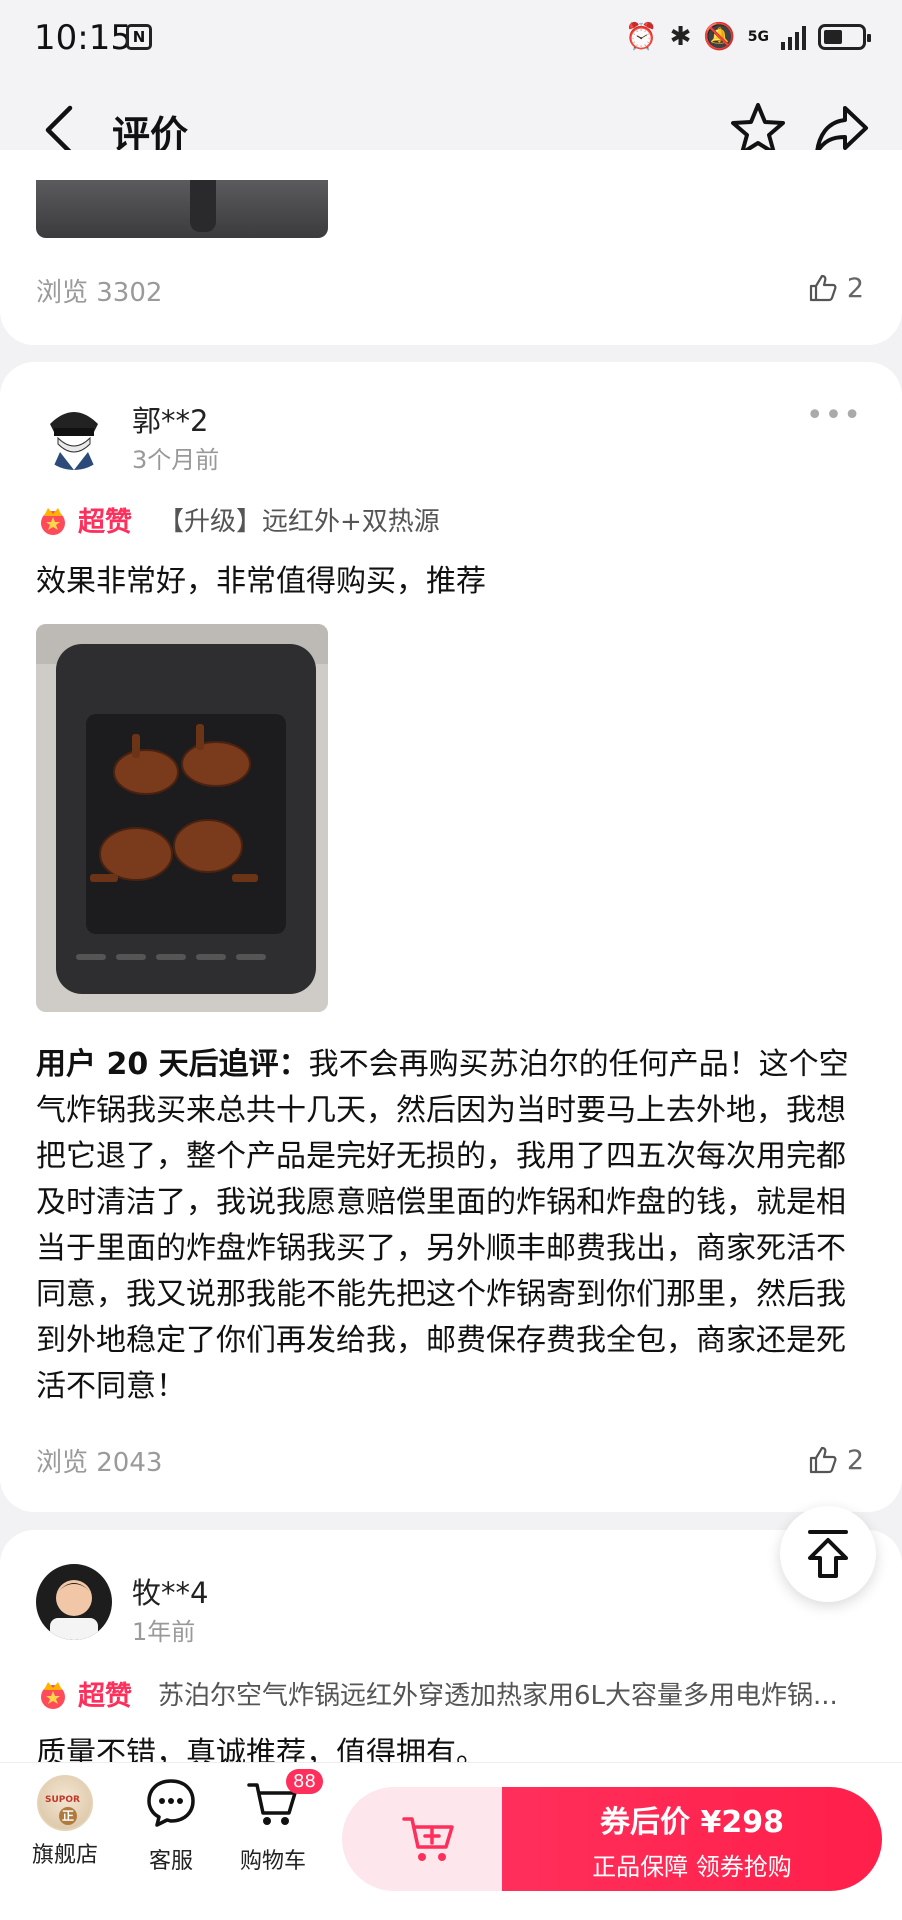  I want to click on customer-service-button: 客服, so click(171, 1825).